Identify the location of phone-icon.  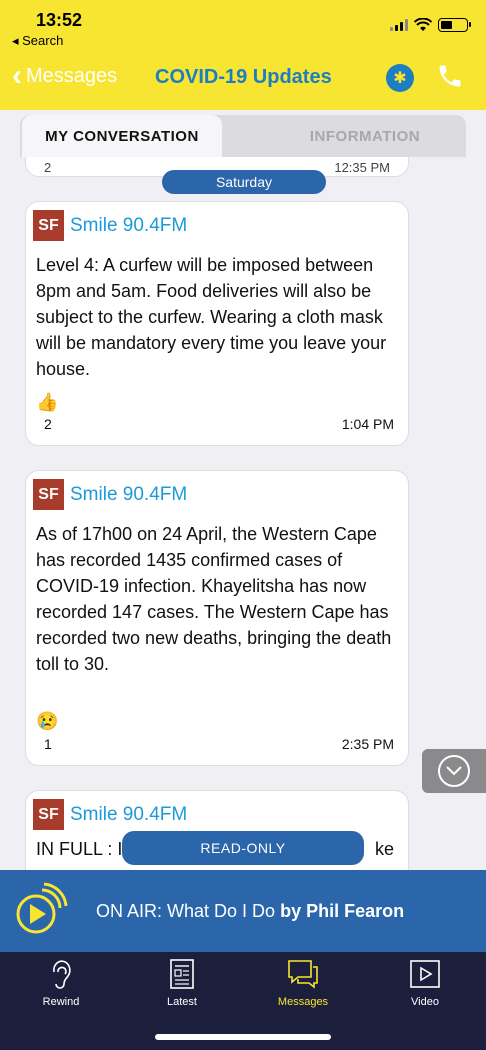
(450, 76).